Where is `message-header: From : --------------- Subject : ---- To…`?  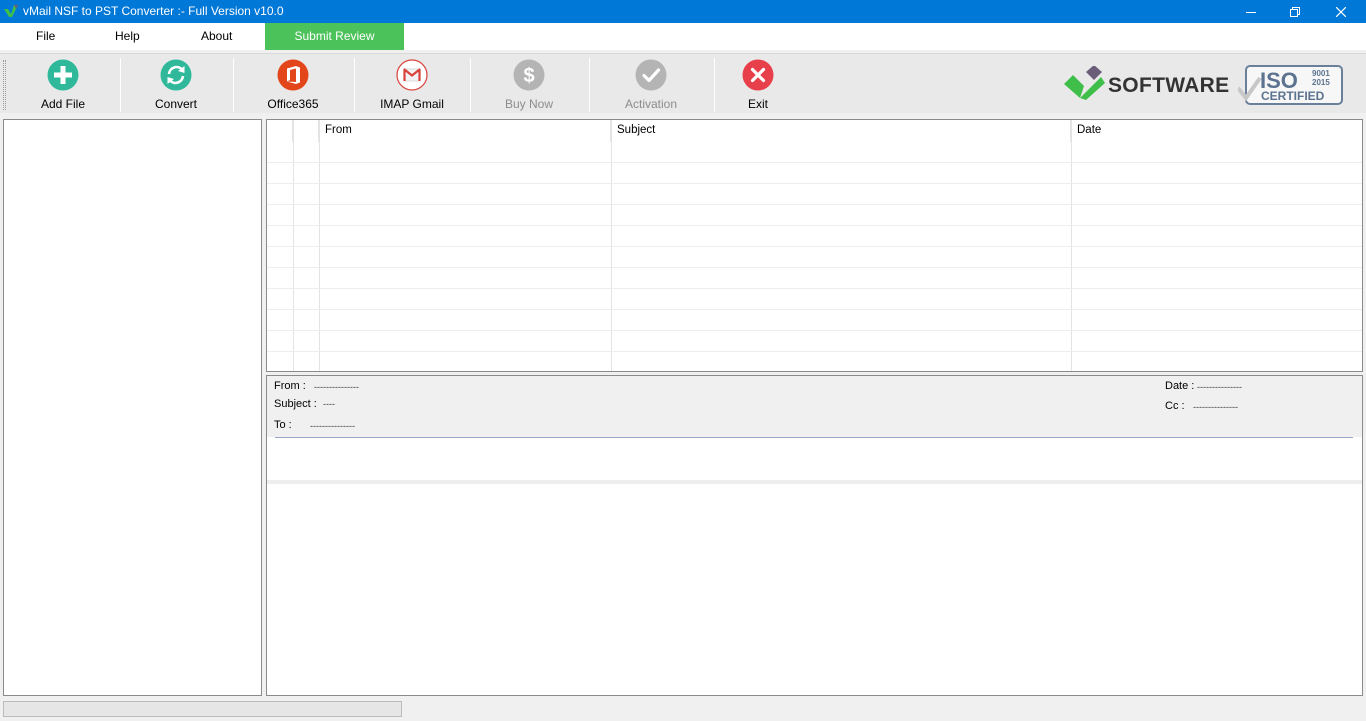 message-header: From : --------------- Subject : ---- To… is located at coordinates (814, 406).